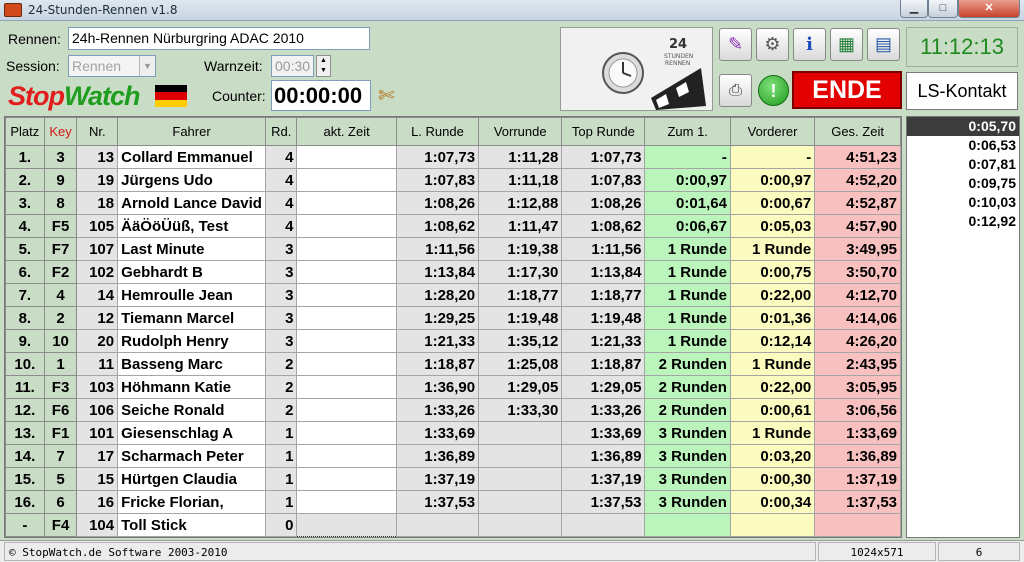 Image resolution: width=1024 pixels, height=562 pixels. Describe the element at coordinates (437, 456) in the screenshot. I see `cell-l-runde: 1:36,89` at that location.